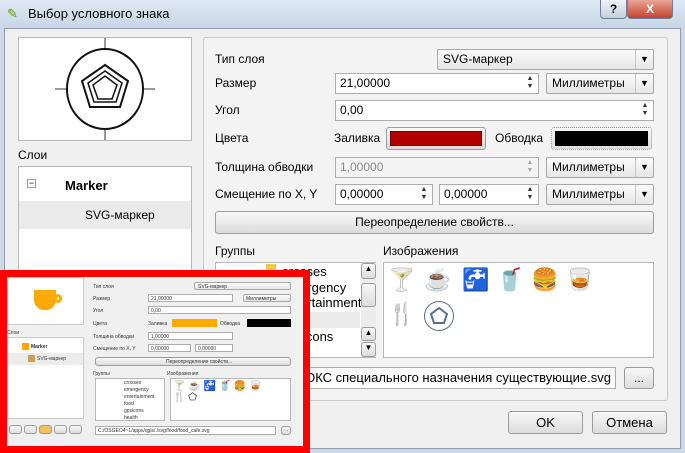 The width and height of the screenshot is (685, 453). What do you see at coordinates (650, 9) in the screenshot?
I see `close-button: X` at bounding box center [650, 9].